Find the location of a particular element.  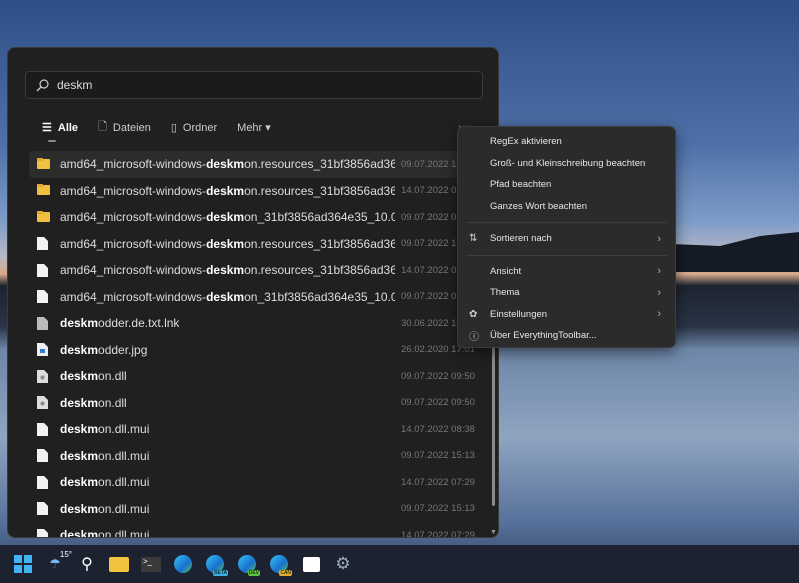

file-explorer-button is located at coordinates (119, 564).